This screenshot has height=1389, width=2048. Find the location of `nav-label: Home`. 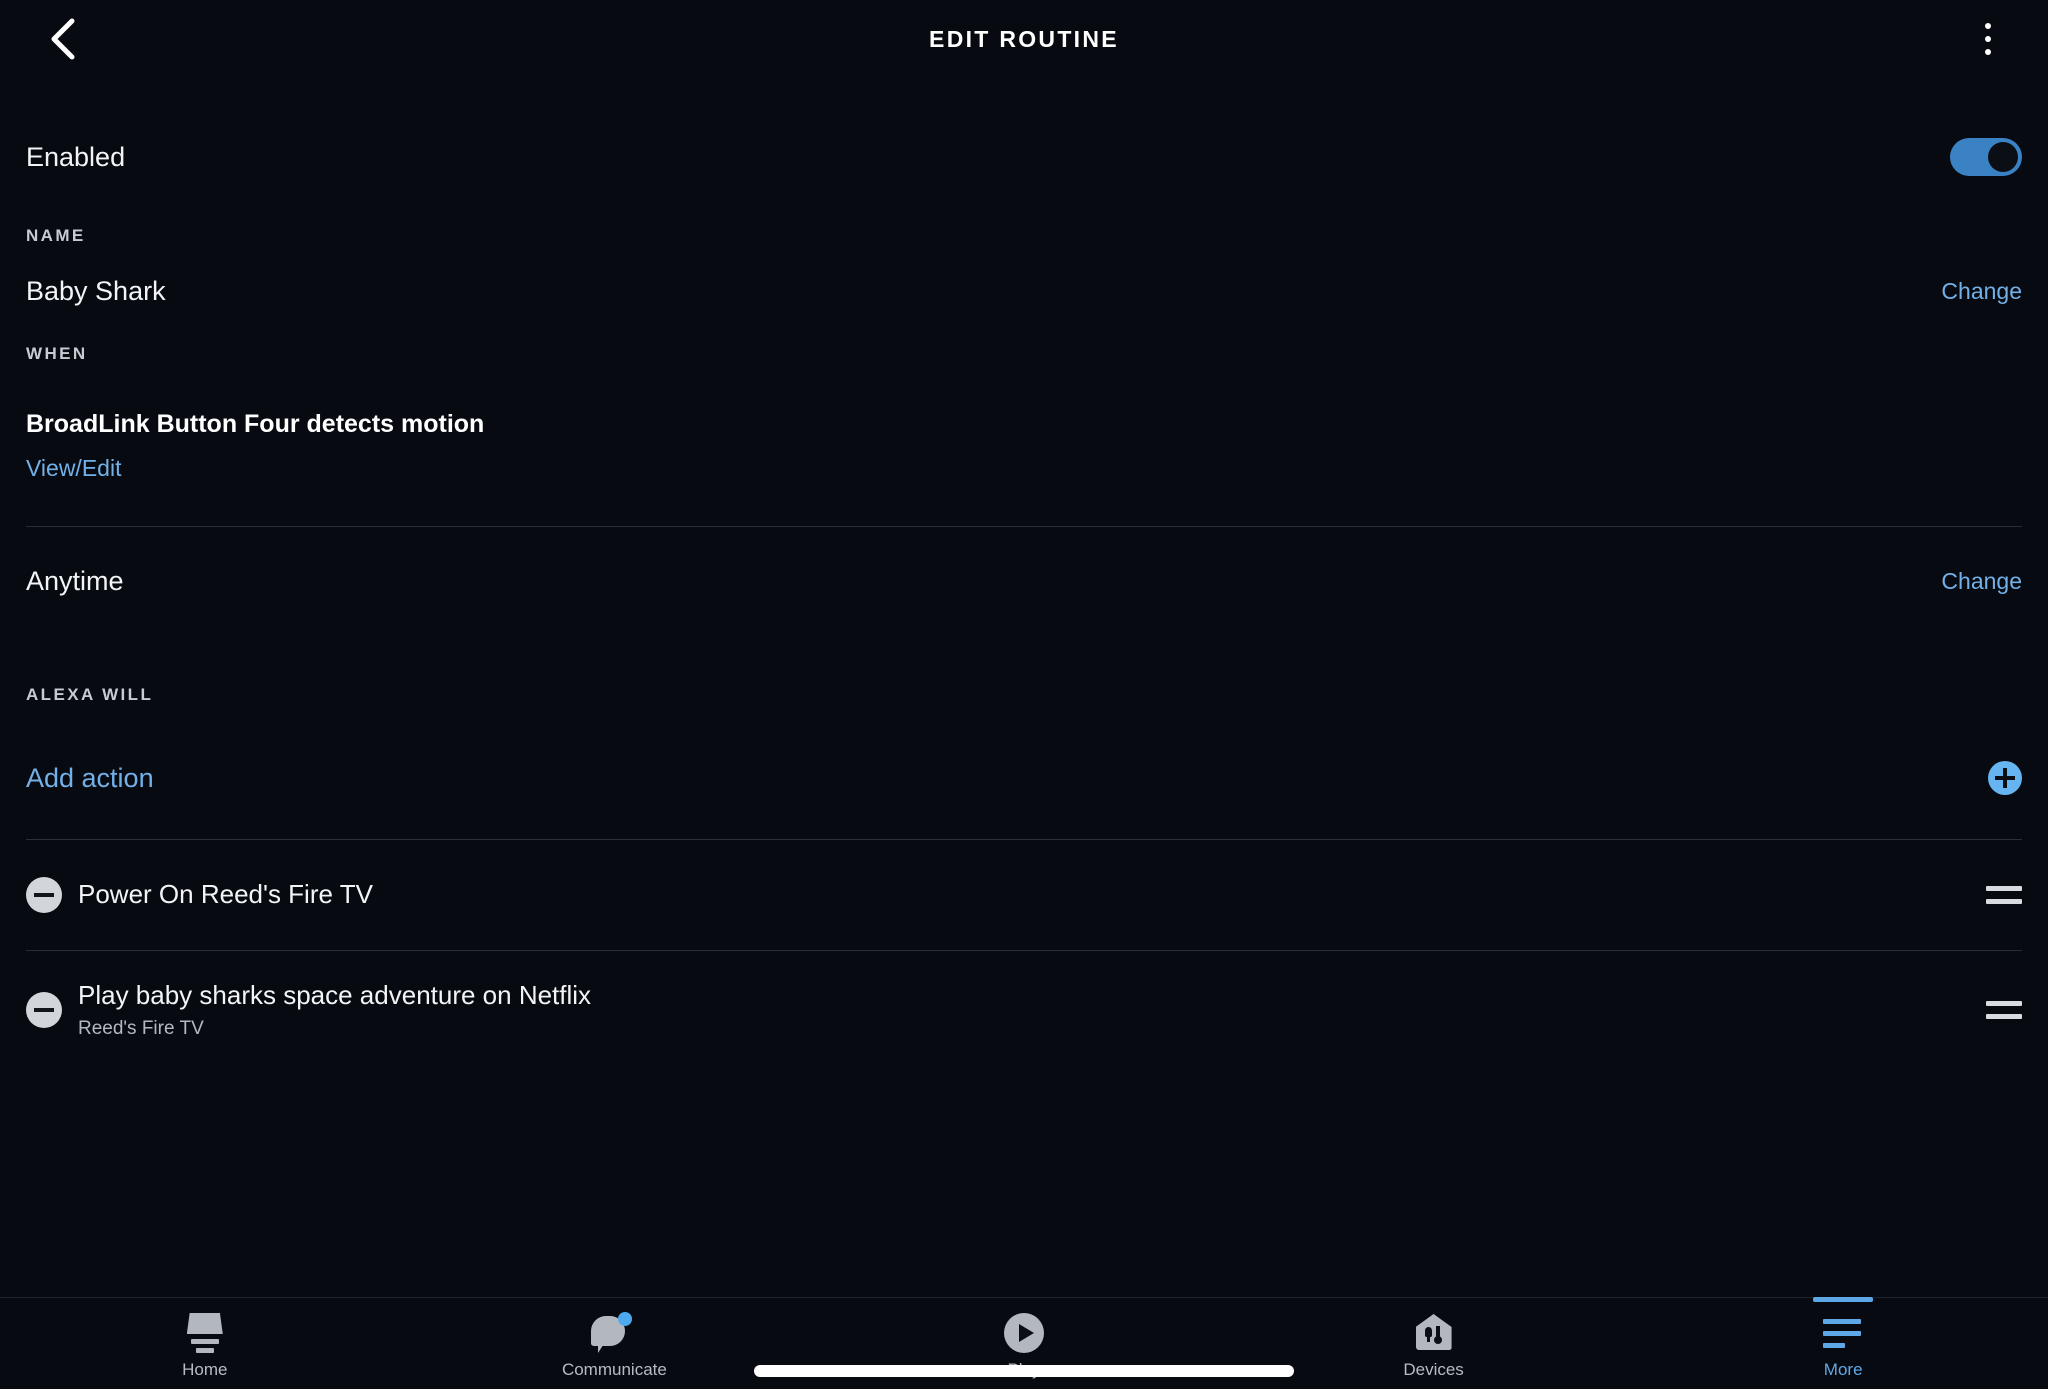

nav-label: Home is located at coordinates (205, 1369).